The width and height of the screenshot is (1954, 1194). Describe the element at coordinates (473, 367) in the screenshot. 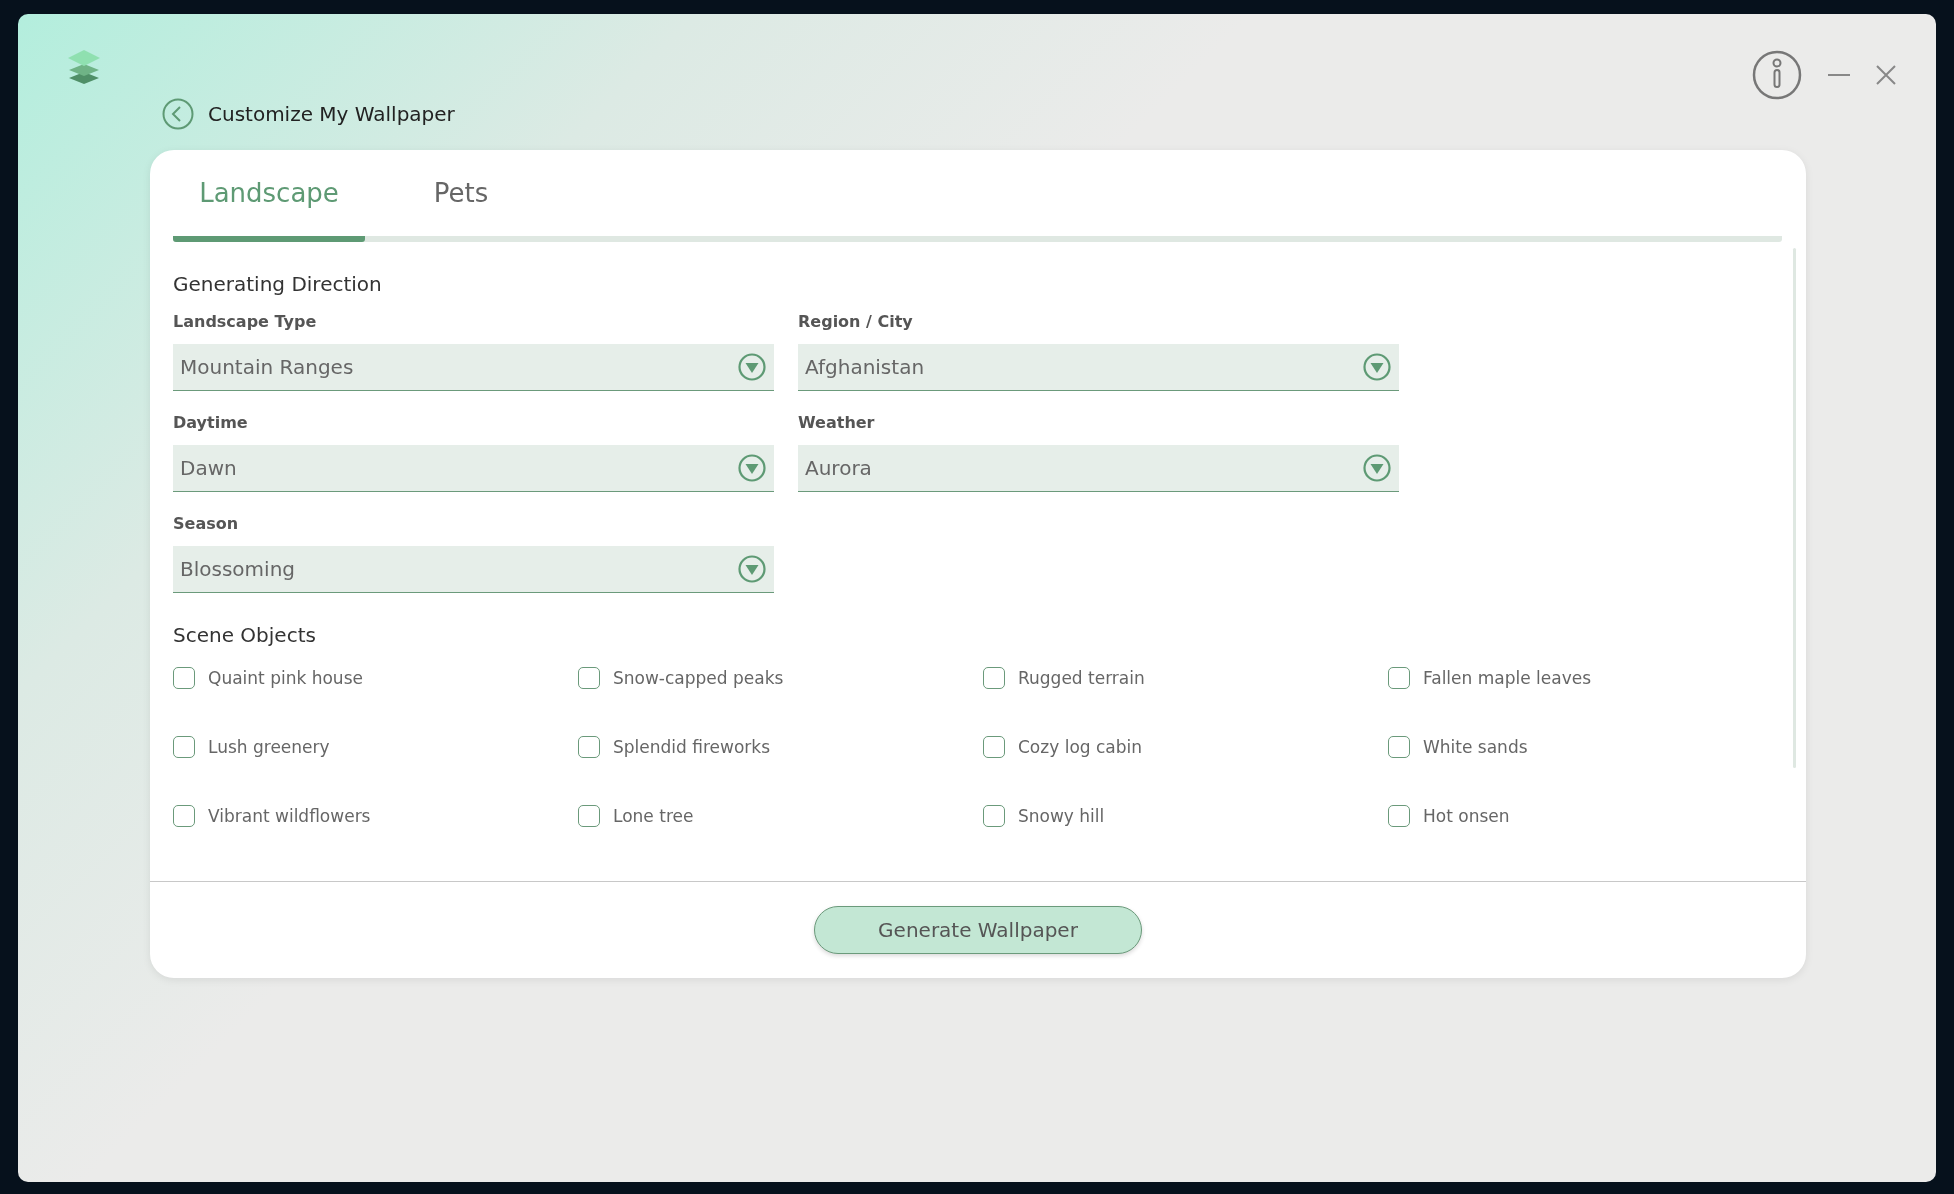

I see `dropdown-field: Mountain Ranges` at that location.